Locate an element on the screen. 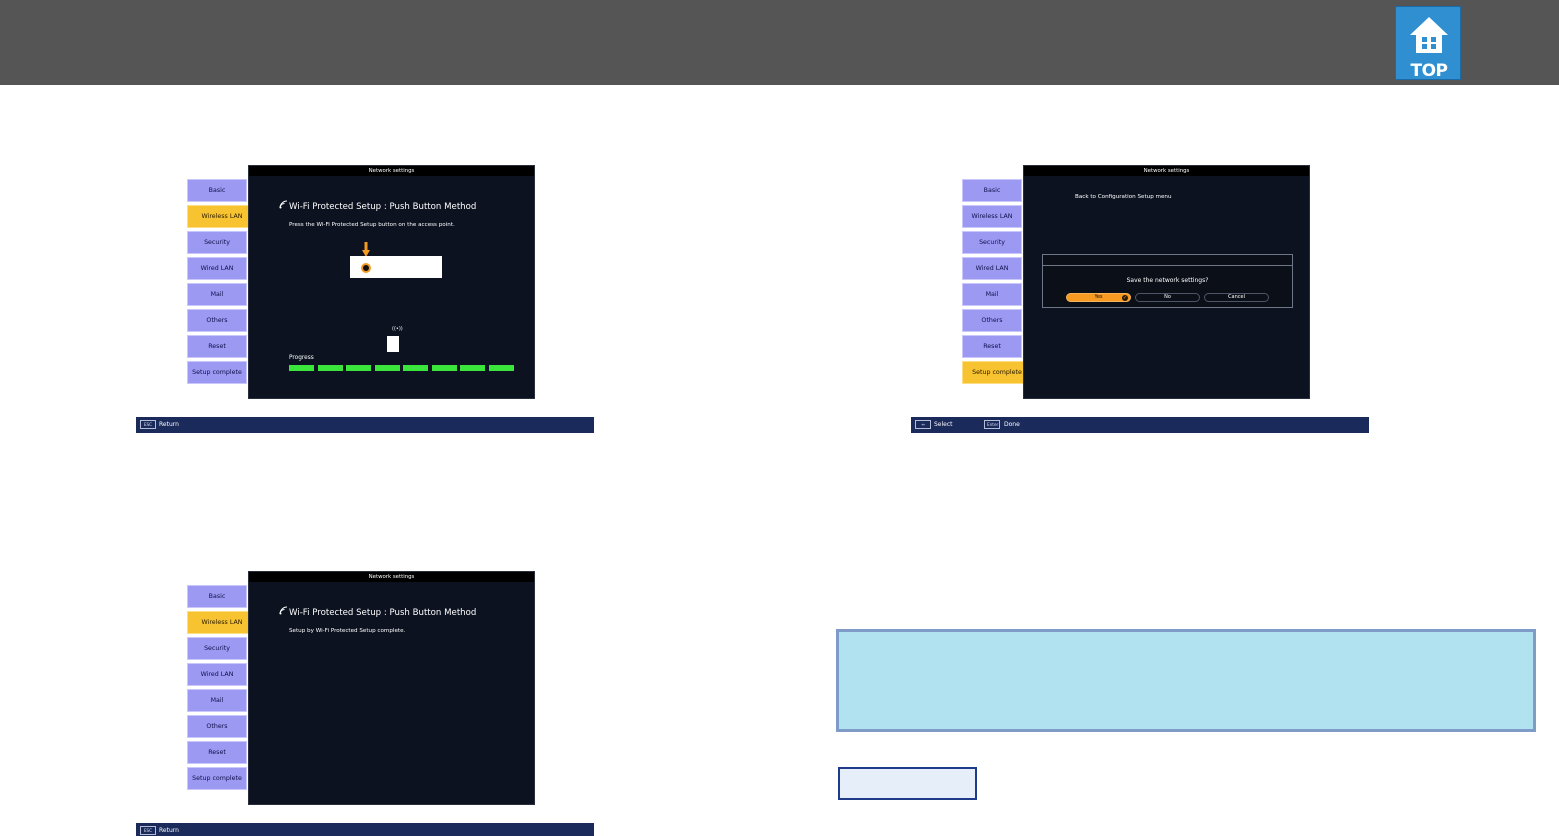 The width and height of the screenshot is (1559, 836). wps-button-icon is located at coordinates (366, 268).